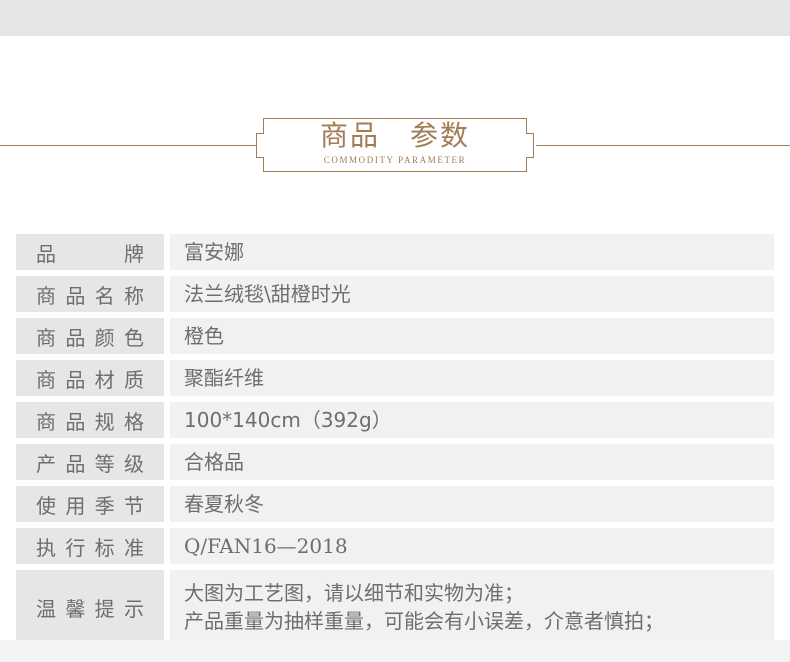 Image resolution: width=790 pixels, height=662 pixels. I want to click on param-label: 使 用 季 节, so click(90, 504).